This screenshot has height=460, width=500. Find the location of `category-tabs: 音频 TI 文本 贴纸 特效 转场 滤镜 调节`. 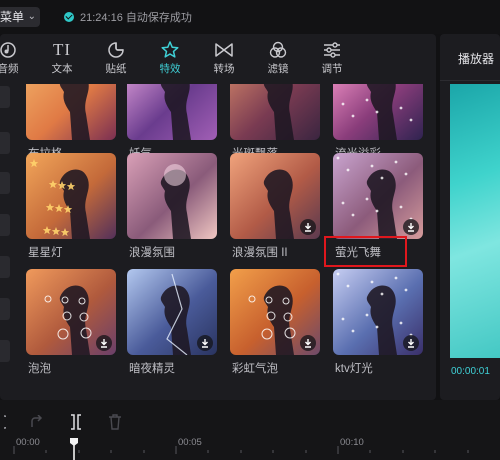

category-tabs: 音频 TI 文本 贴纸 特效 转场 滤镜 调节 is located at coordinates (218, 59).